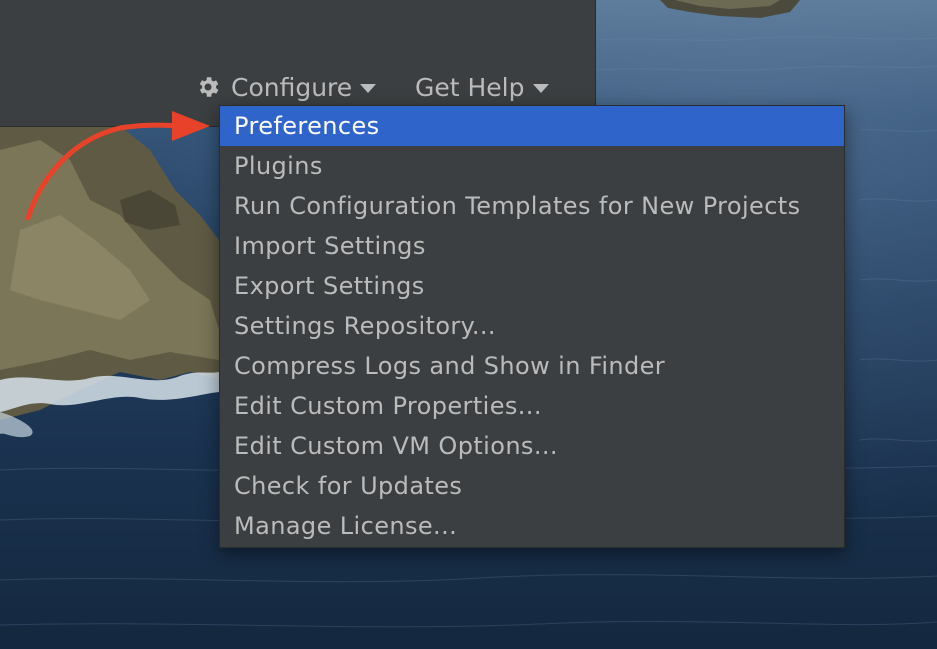 The height and width of the screenshot is (649, 937). I want to click on configure-label: Configure, so click(292, 87).